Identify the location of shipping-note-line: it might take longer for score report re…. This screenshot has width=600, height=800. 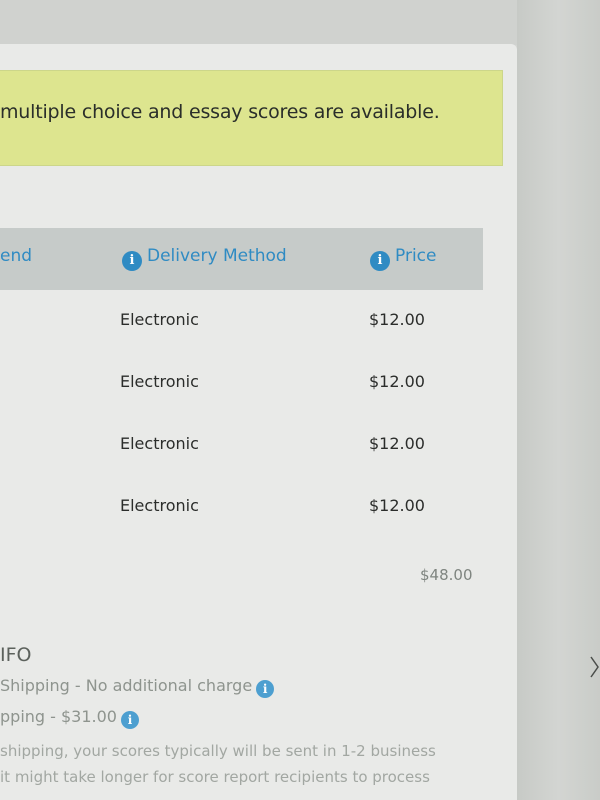
(215, 777).